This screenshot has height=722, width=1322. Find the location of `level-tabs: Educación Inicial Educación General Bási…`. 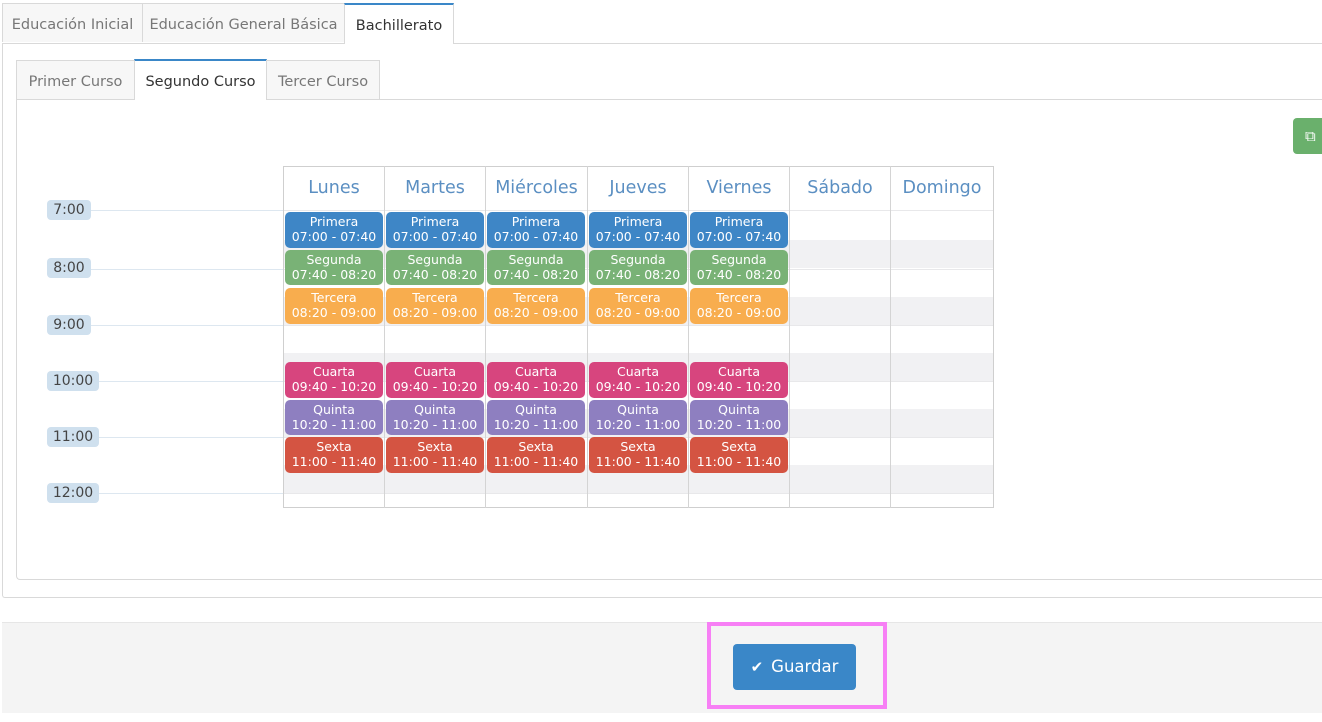

level-tabs: Educación Inicial Educación General Bási… is located at coordinates (662, 23).